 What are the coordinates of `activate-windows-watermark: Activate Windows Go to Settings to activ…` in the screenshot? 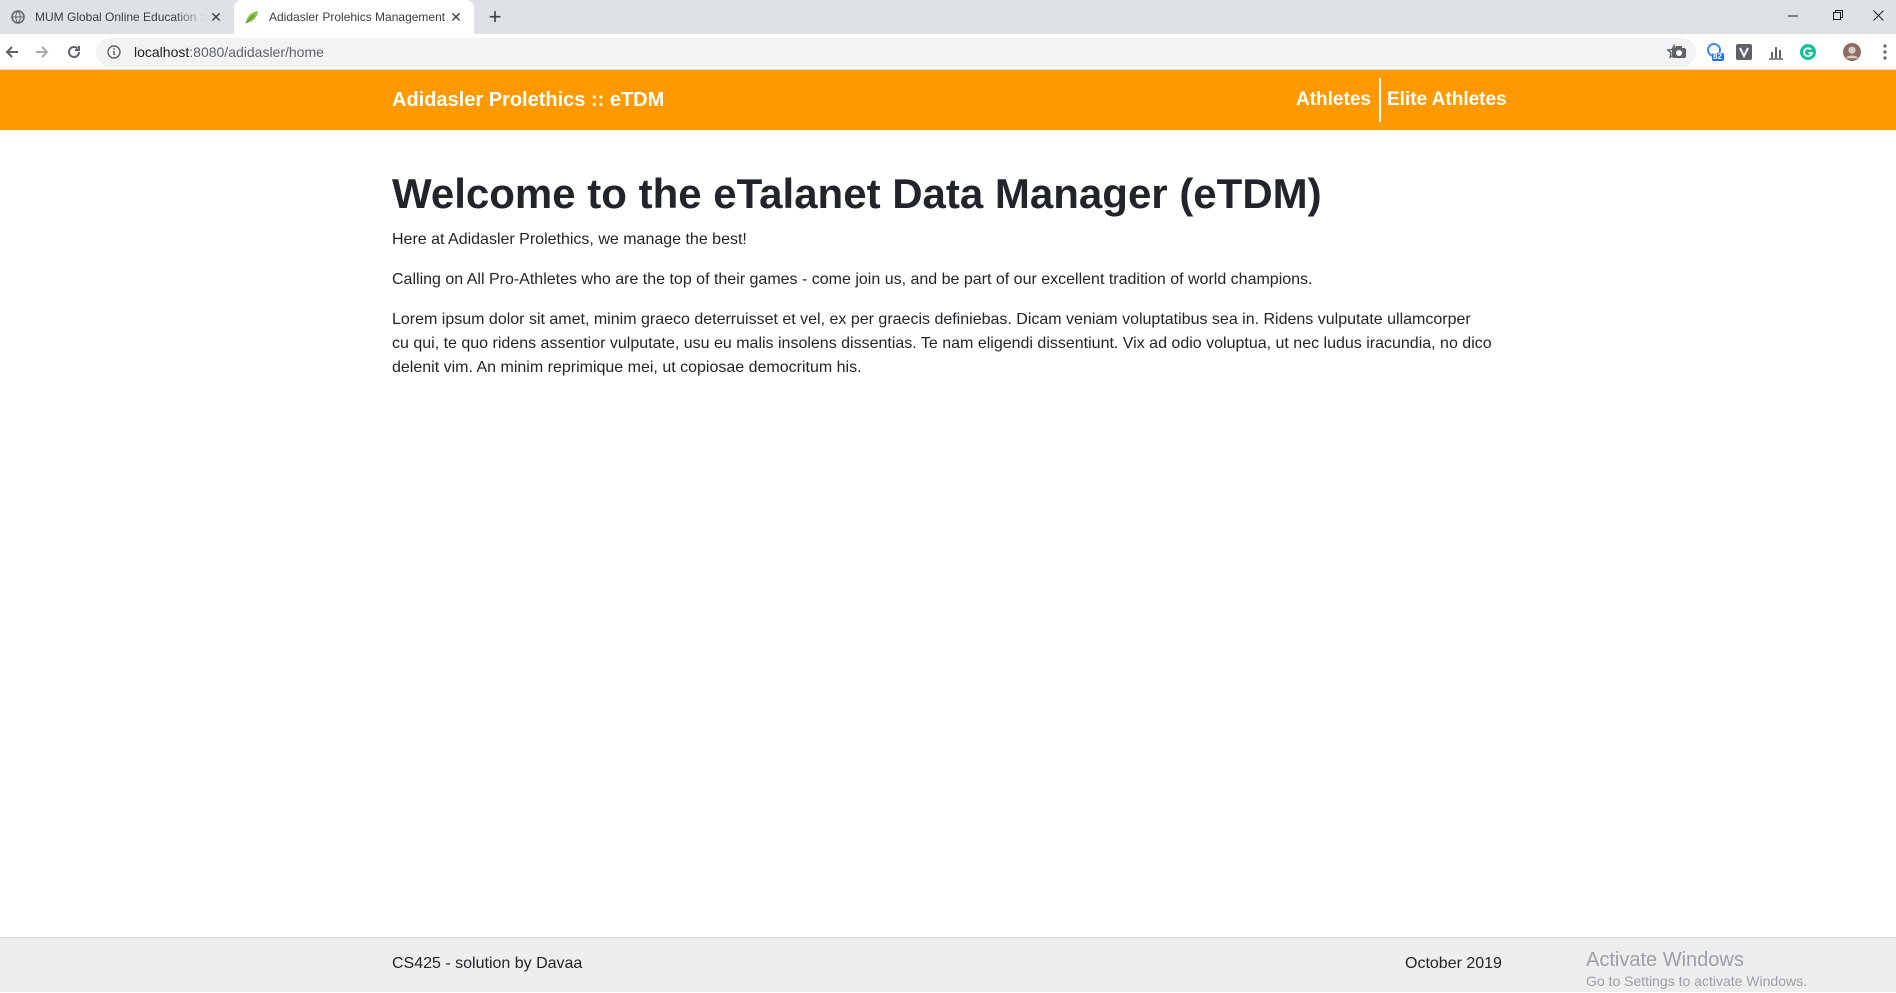 It's located at (1696, 969).